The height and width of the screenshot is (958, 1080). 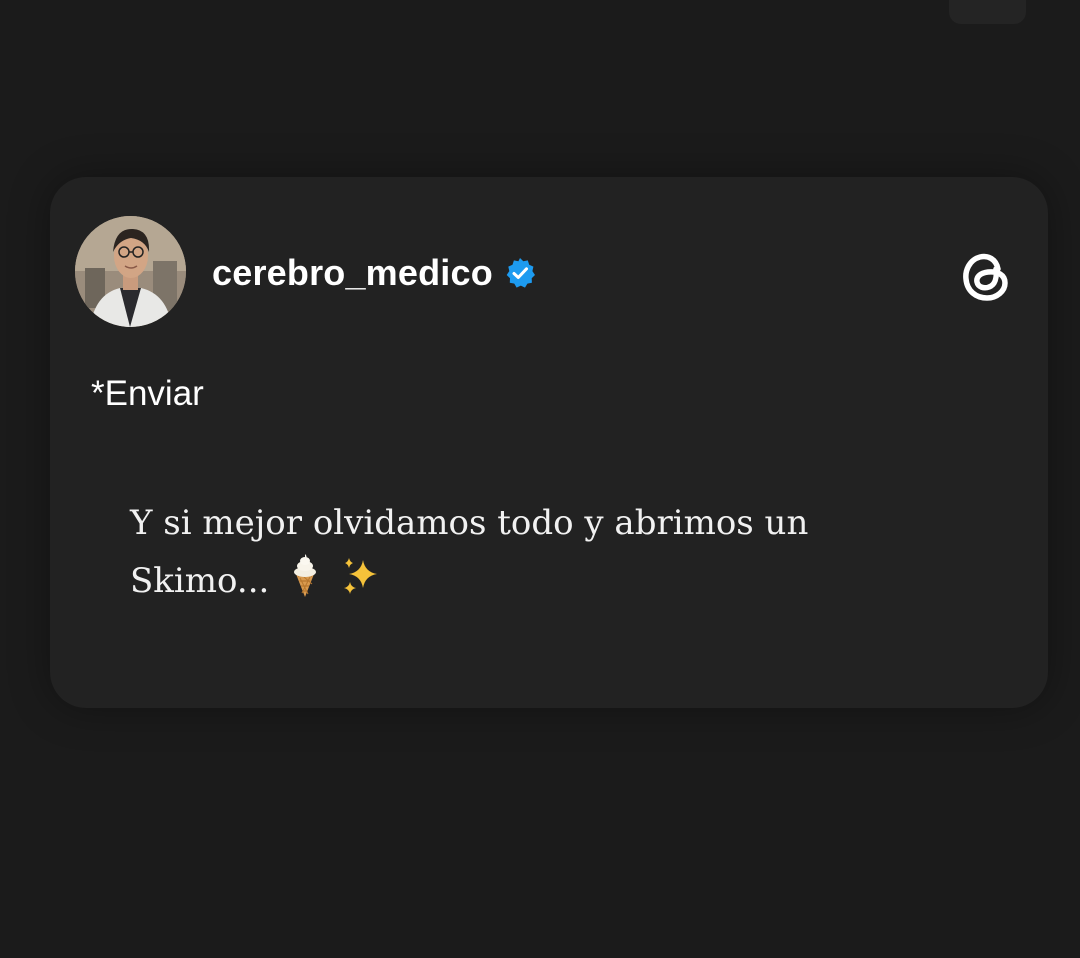 I want to click on threads-logo-icon, so click(x=986, y=275).